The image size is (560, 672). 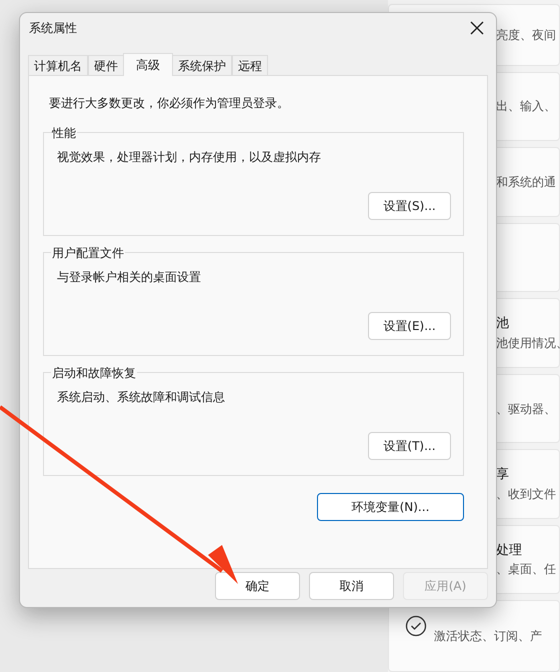 I want to click on card-subtitle: 、驱动器、, so click(x=526, y=409).